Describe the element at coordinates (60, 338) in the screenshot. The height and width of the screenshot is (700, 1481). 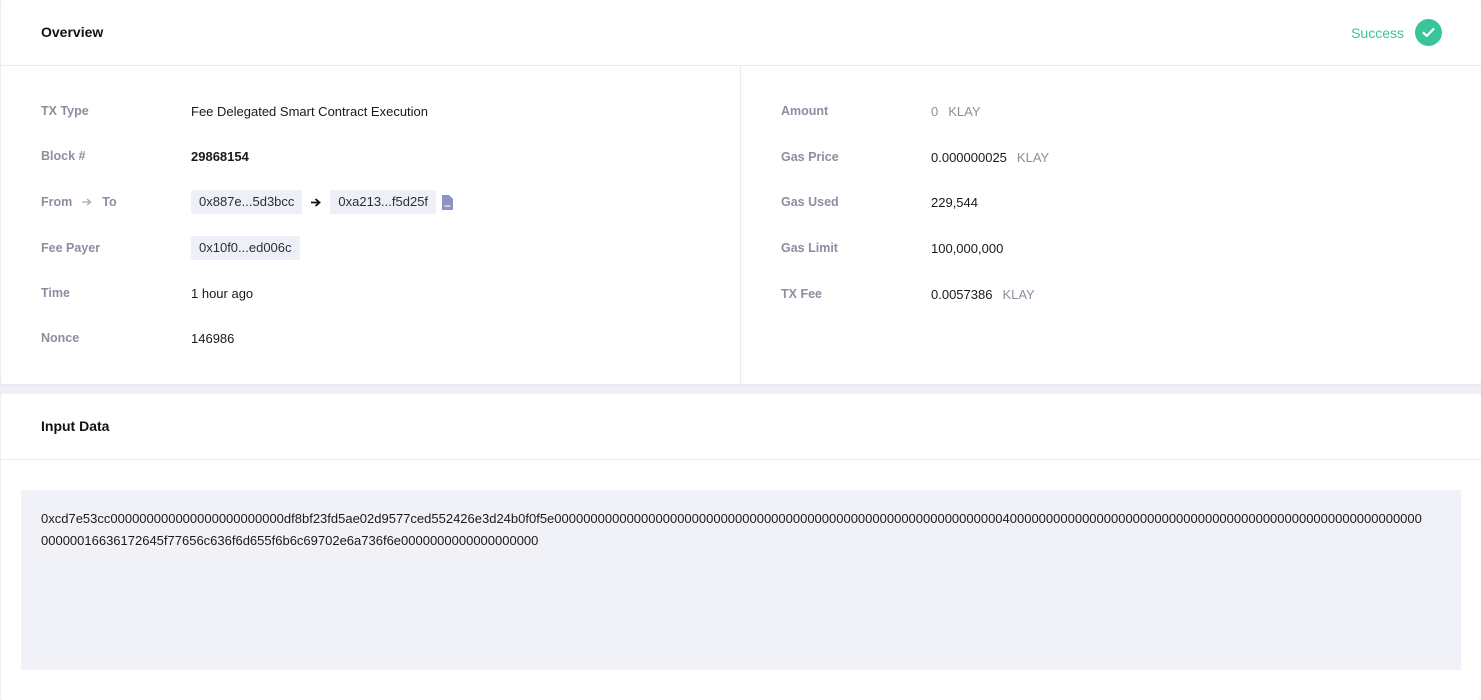
I see `nonce-label: Nonce` at that location.